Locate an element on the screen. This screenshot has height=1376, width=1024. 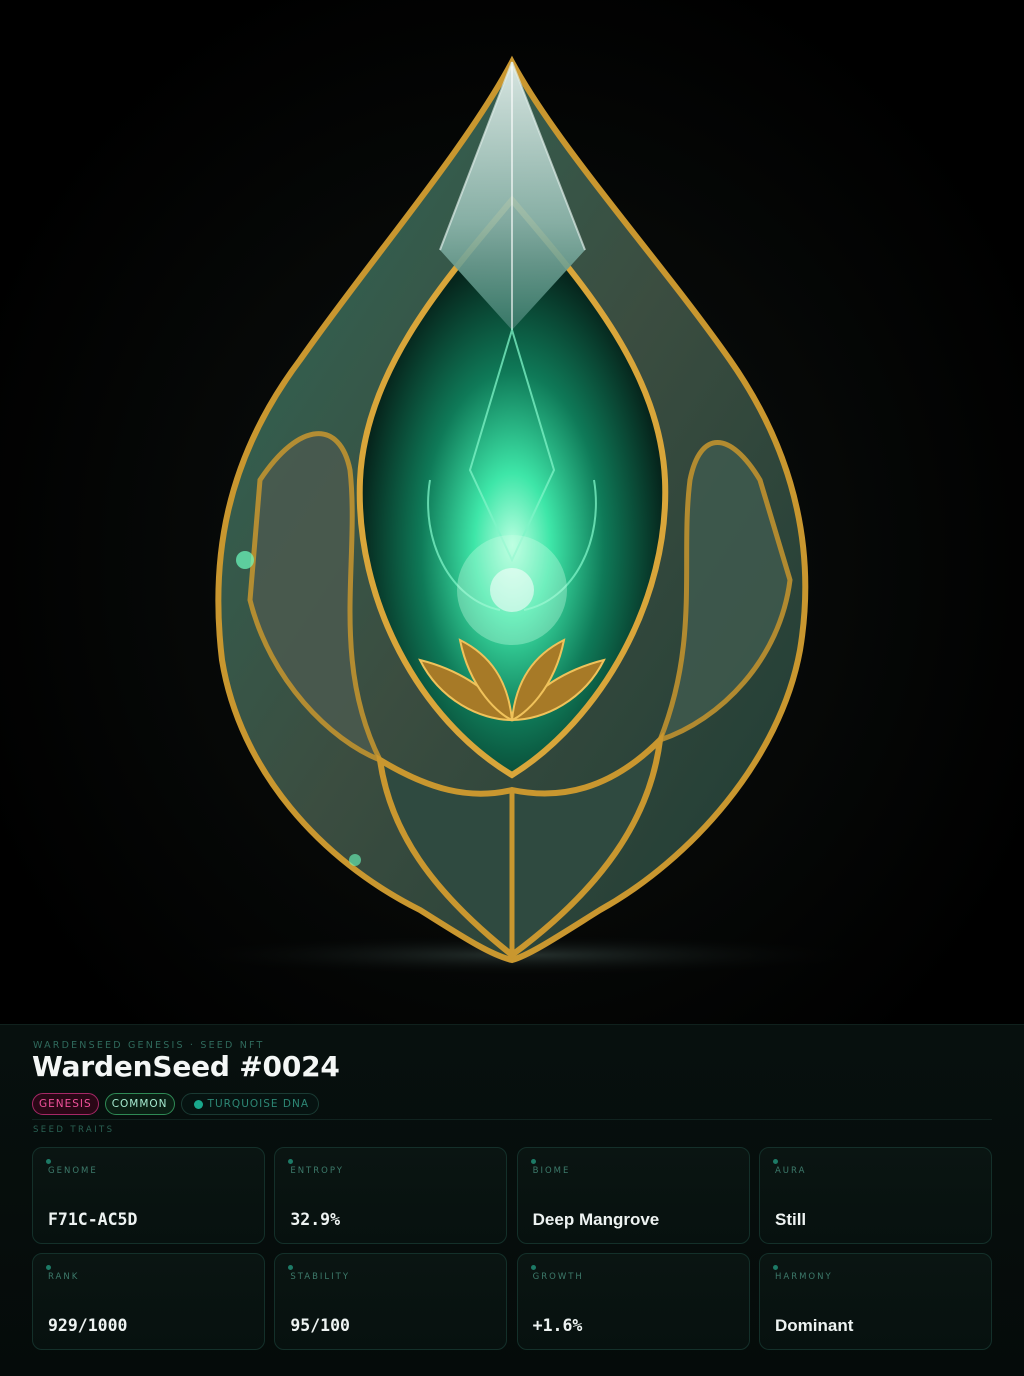
trait-card-entropy: ENTROPY 32.9% is located at coordinates (391, 1195).